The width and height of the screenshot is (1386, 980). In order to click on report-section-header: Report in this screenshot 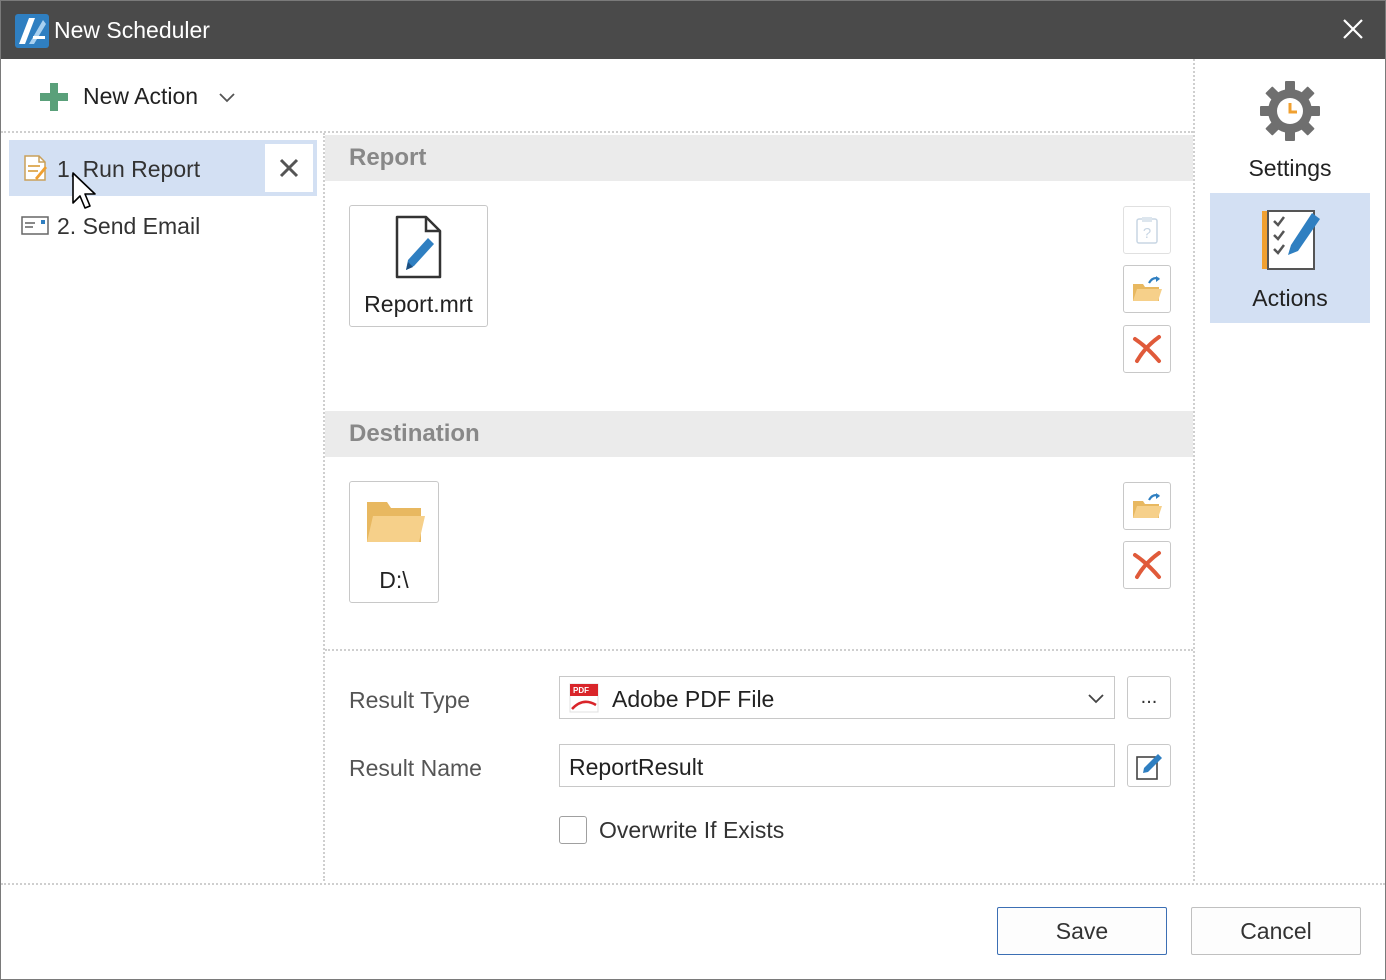, I will do `click(759, 158)`.